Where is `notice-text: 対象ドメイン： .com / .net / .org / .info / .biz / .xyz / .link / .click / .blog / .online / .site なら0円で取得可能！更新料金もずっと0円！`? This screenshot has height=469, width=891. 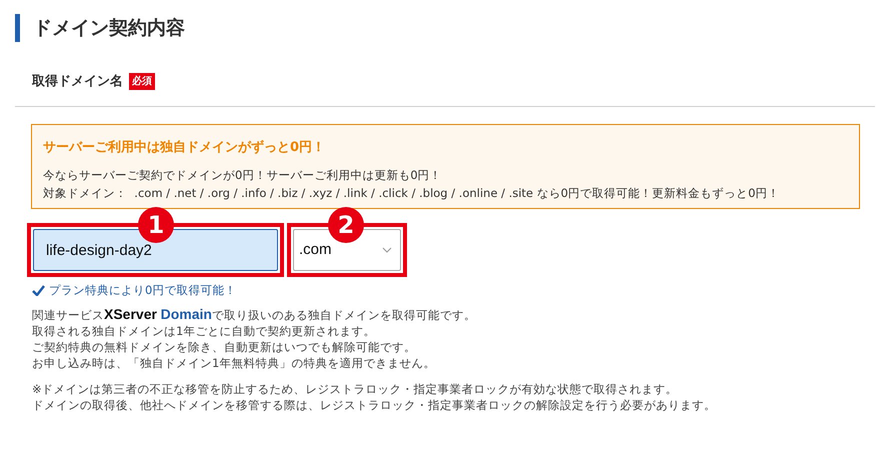 notice-text: 対象ドメイン： .com / .net / .org / .info / .biz / .xyz / .link / .click / .blog / .online / .site なら0円で取得可能！更新料金もずっと0円！ is located at coordinates (411, 193).